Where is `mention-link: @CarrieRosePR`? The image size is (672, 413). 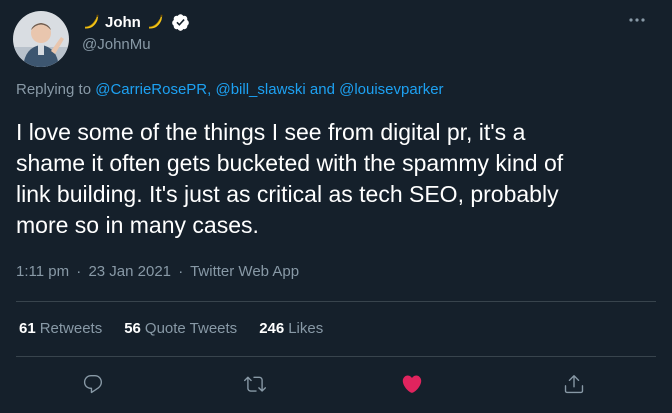 mention-link: @CarrieRosePR is located at coordinates (151, 89).